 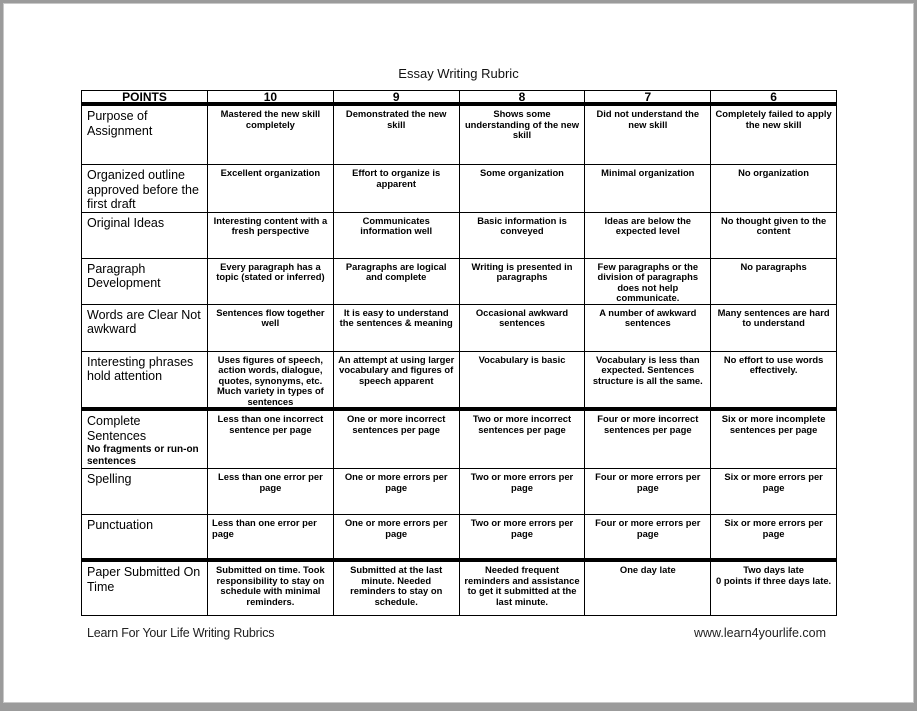 What do you see at coordinates (124, 276) in the screenshot?
I see `criterion-label: Paragraph Development` at bounding box center [124, 276].